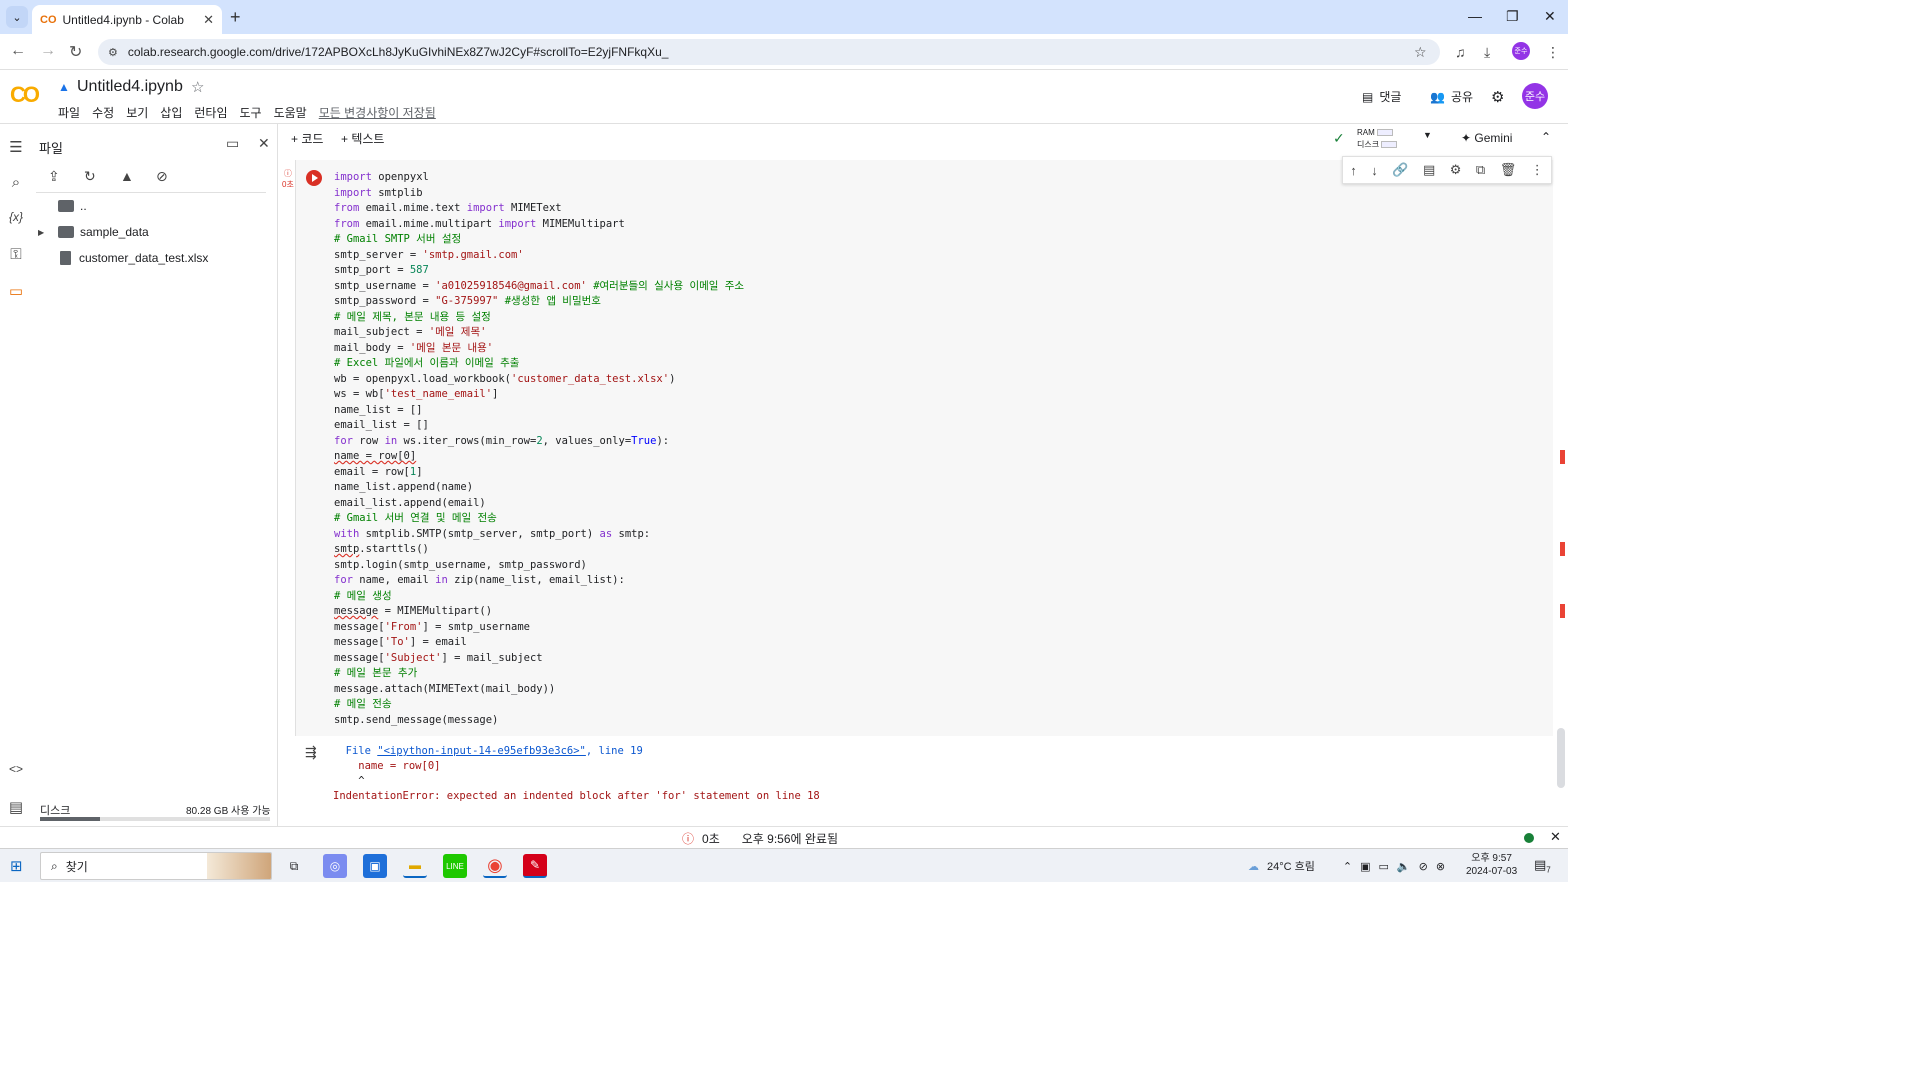  I want to click on menu-file: 파일, so click(69, 112).